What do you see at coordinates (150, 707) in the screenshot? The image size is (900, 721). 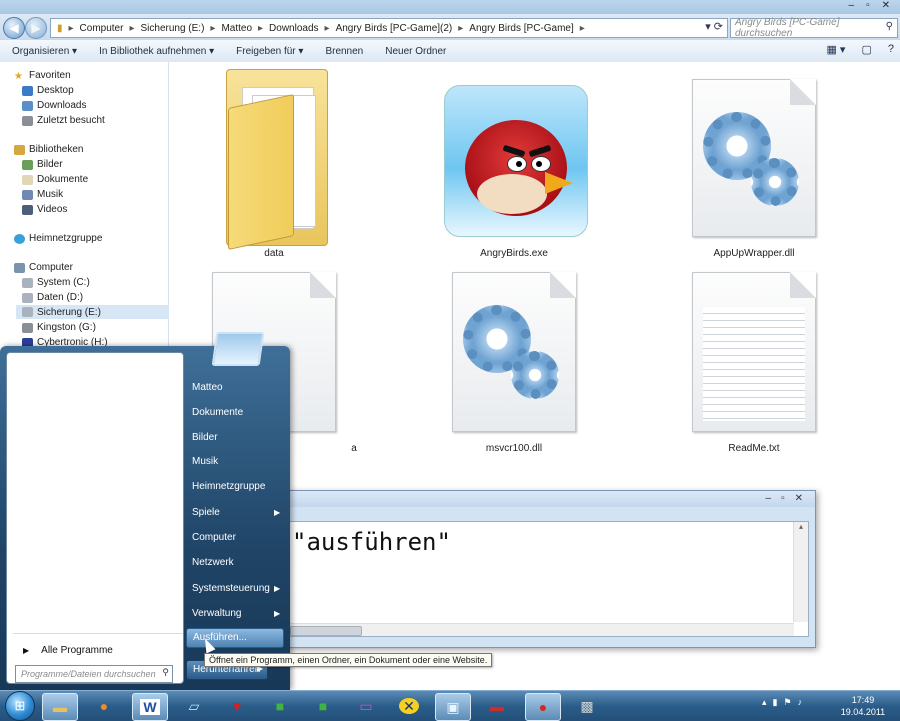 I see `taskbar-word-icon: W` at bounding box center [150, 707].